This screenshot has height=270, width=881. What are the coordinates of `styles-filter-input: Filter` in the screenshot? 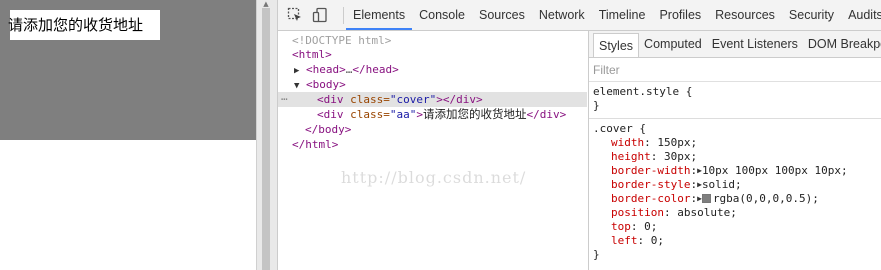 It's located at (735, 70).